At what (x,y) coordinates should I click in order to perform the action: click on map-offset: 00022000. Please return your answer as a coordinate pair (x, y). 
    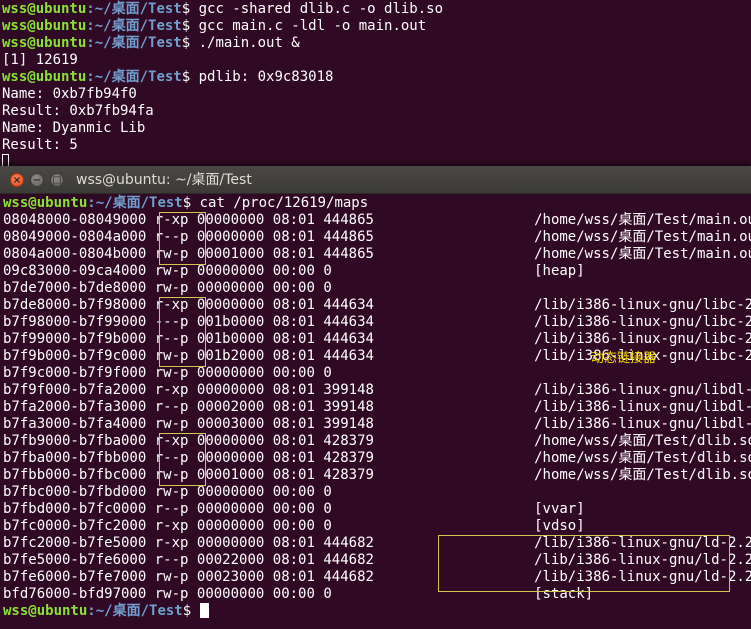
    Looking at the image, I should click on (230, 560).